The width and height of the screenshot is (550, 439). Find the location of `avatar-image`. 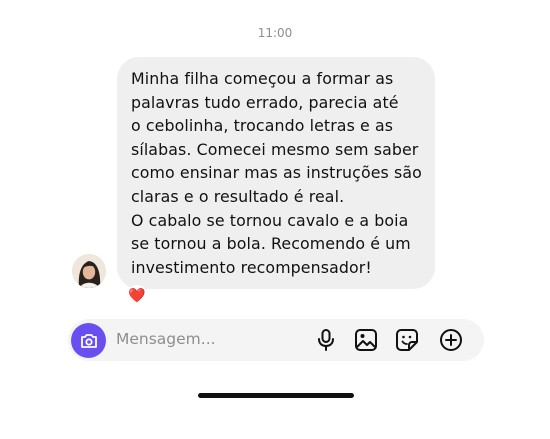

avatar-image is located at coordinates (89, 271).